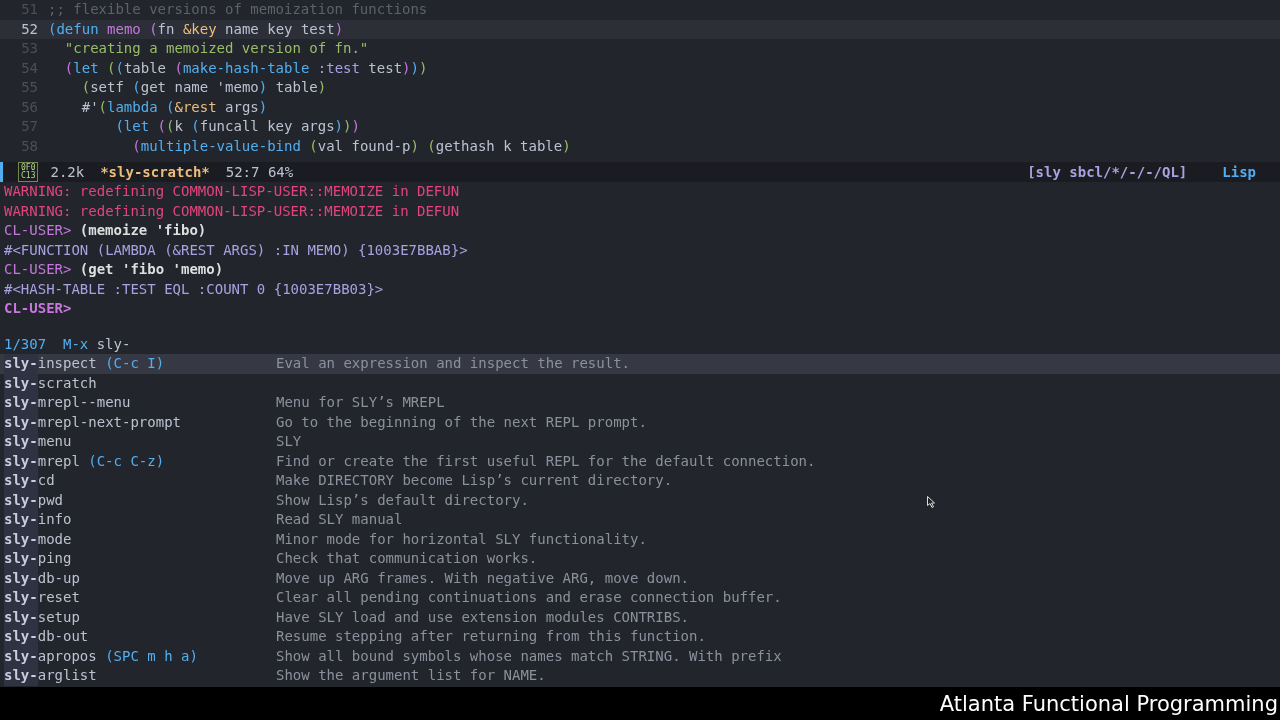 Image resolution: width=1280 pixels, height=720 pixels. What do you see at coordinates (245, 68) in the screenshot?
I see `code-text: (let ((table (make-hash-table :test test)))` at bounding box center [245, 68].